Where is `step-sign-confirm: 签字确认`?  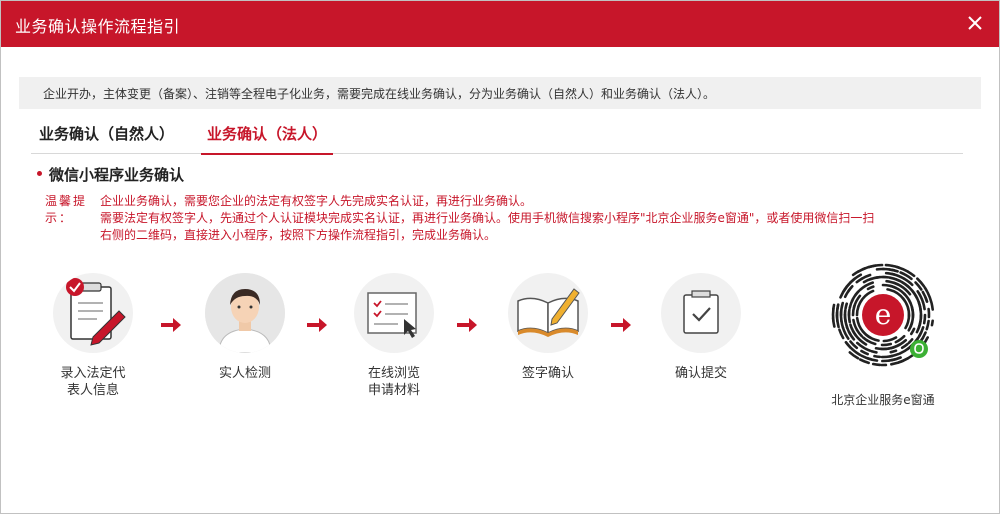 step-sign-confirm: 签字确认 is located at coordinates (548, 327).